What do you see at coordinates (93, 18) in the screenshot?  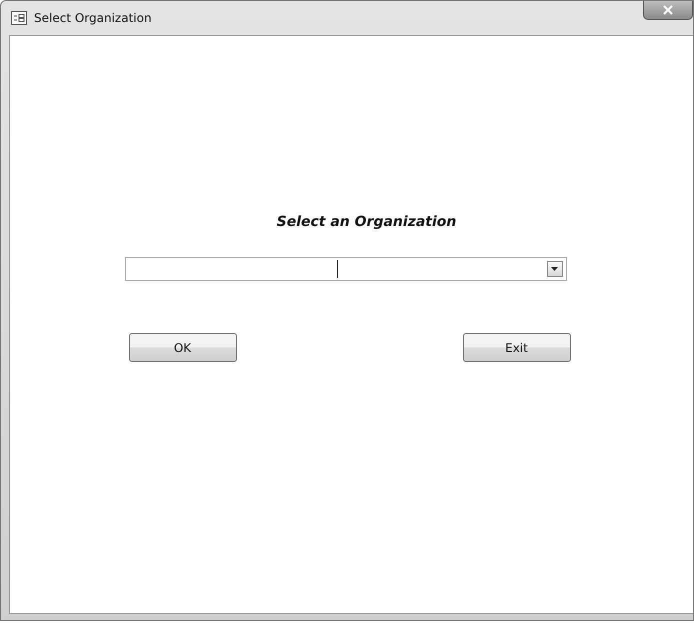 I see `window-title: Select Organization` at bounding box center [93, 18].